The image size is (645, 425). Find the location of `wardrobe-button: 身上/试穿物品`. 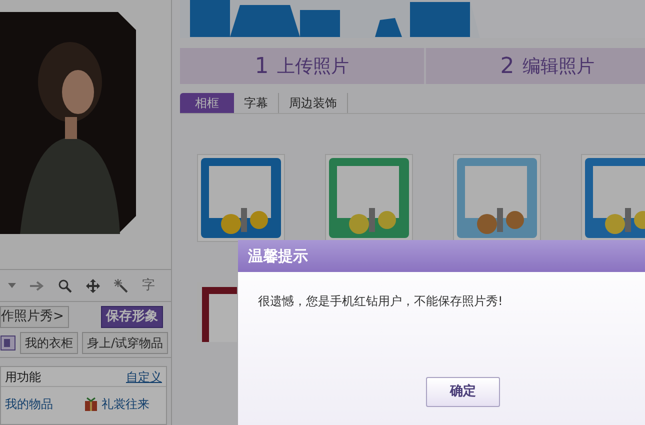

wardrobe-button: 身上/试穿物品 is located at coordinates (125, 343).